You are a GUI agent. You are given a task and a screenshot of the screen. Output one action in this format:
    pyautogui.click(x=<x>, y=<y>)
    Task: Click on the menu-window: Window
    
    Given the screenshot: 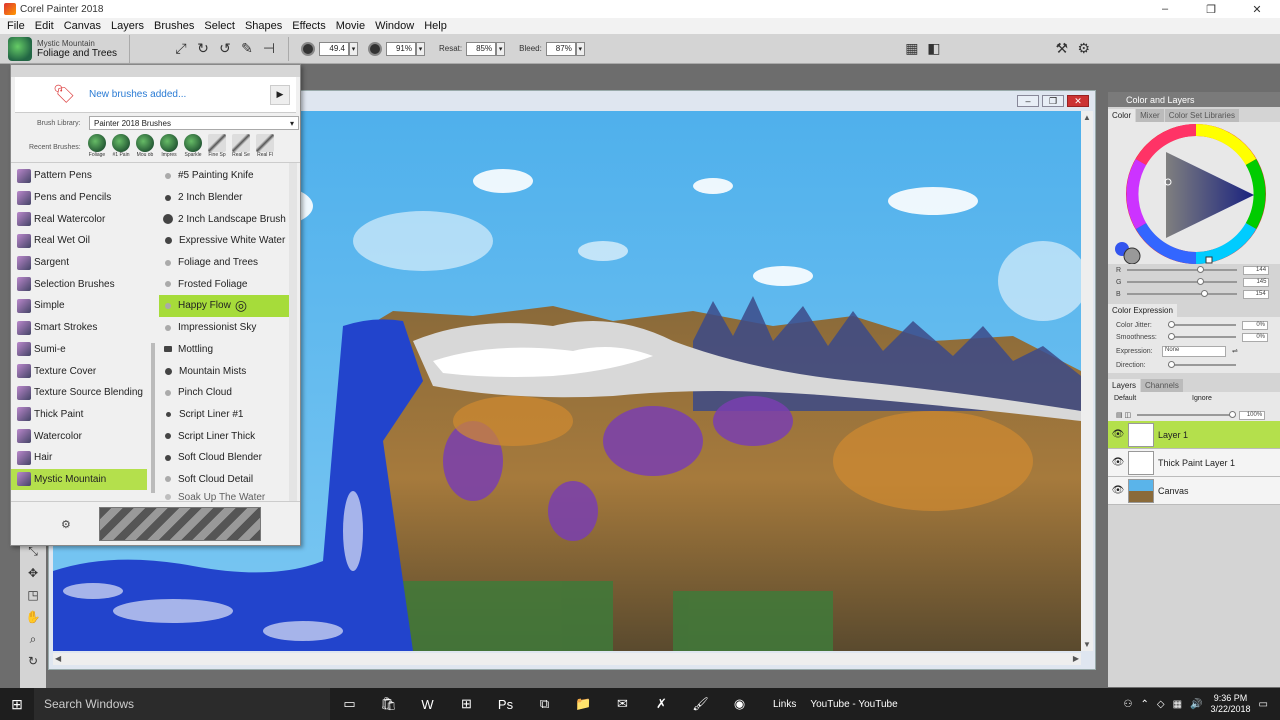 What is the action you would take?
    pyautogui.click(x=394, y=26)
    